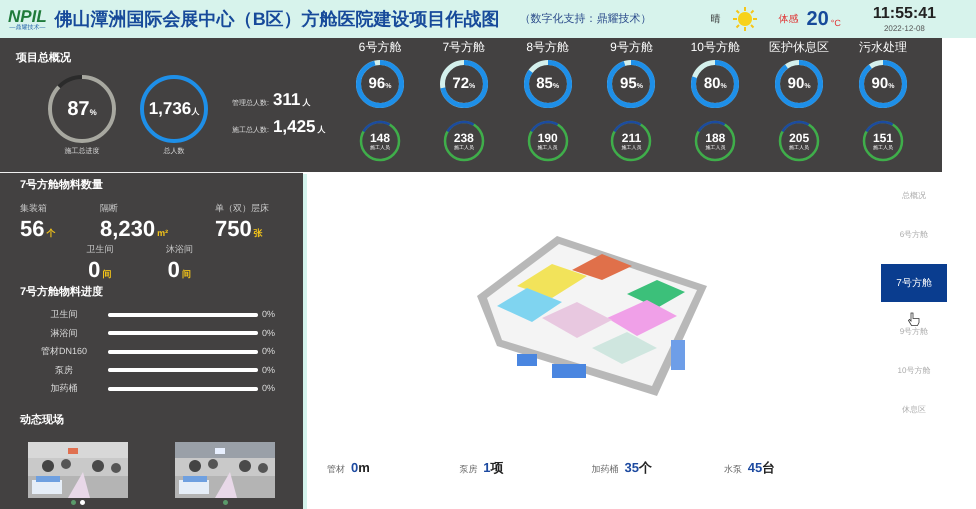  What do you see at coordinates (914, 234) in the screenshot?
I see `nav-tab: 6号方舱` at bounding box center [914, 234].